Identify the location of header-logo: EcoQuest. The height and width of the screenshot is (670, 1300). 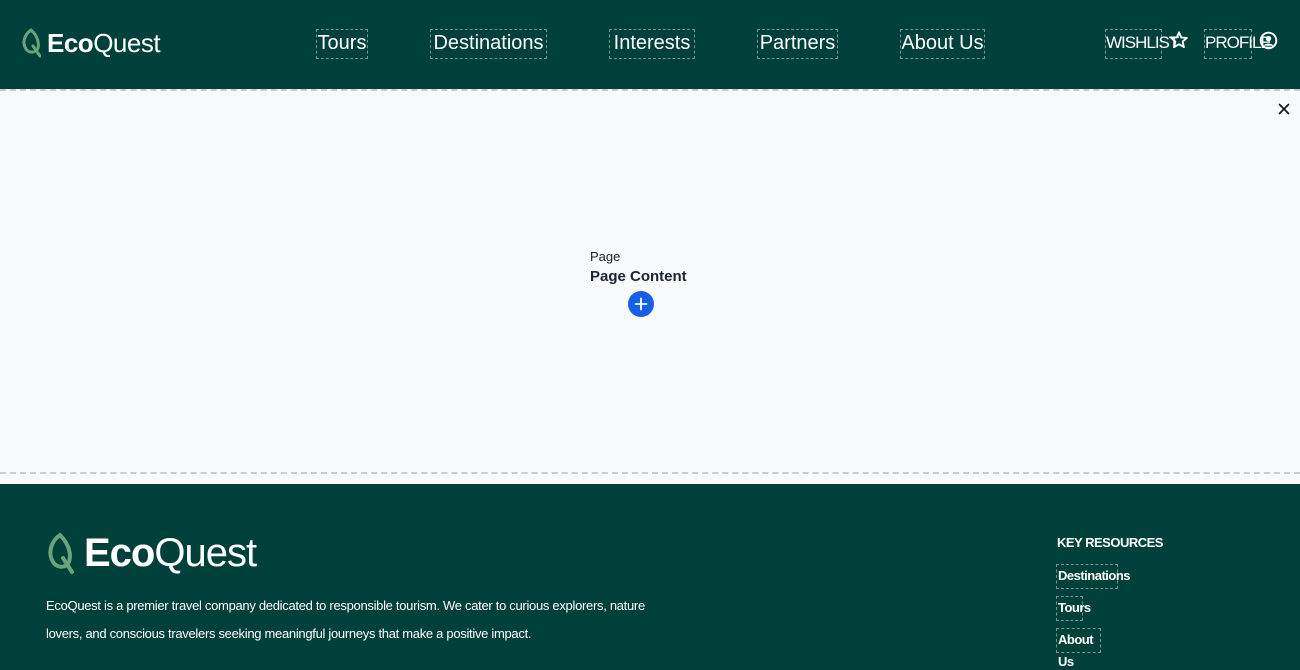
(91, 43).